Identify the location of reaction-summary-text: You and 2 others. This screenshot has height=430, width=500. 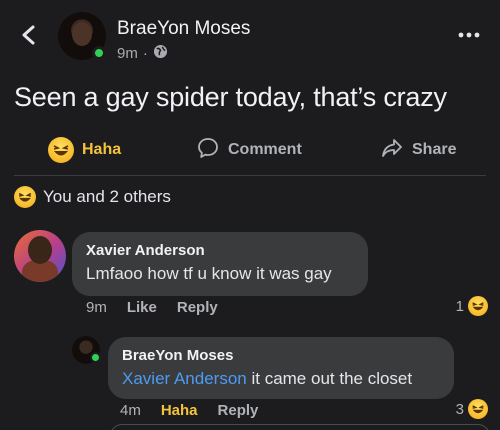
(107, 196).